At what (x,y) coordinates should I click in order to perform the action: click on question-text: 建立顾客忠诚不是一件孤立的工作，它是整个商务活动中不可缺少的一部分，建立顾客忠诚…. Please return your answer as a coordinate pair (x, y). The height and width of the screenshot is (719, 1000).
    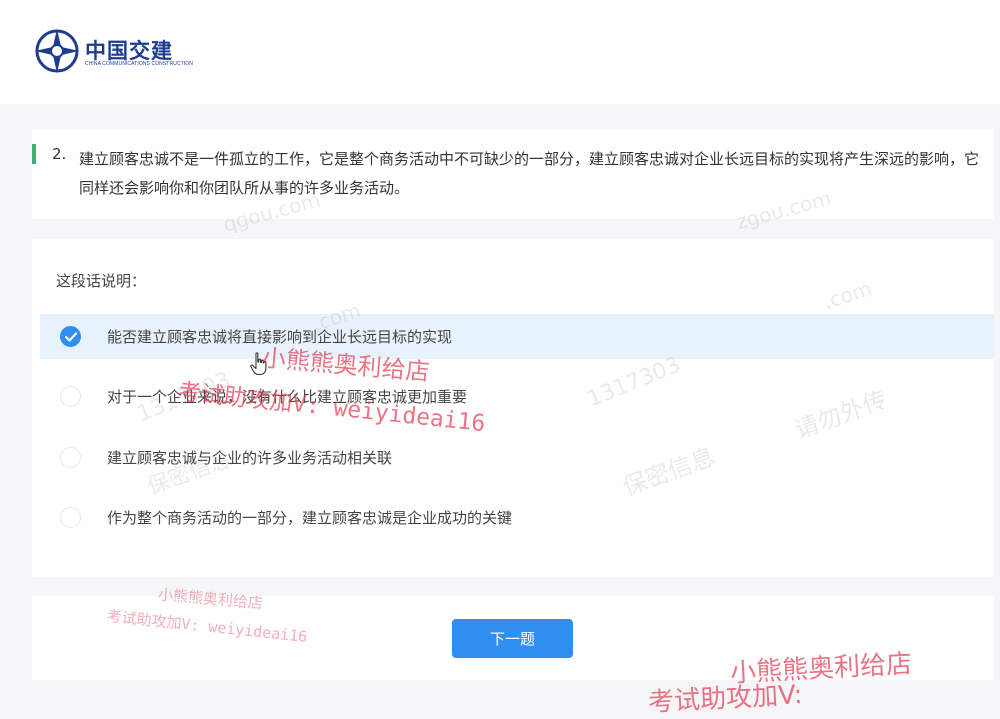
    Looking at the image, I should click on (529, 173).